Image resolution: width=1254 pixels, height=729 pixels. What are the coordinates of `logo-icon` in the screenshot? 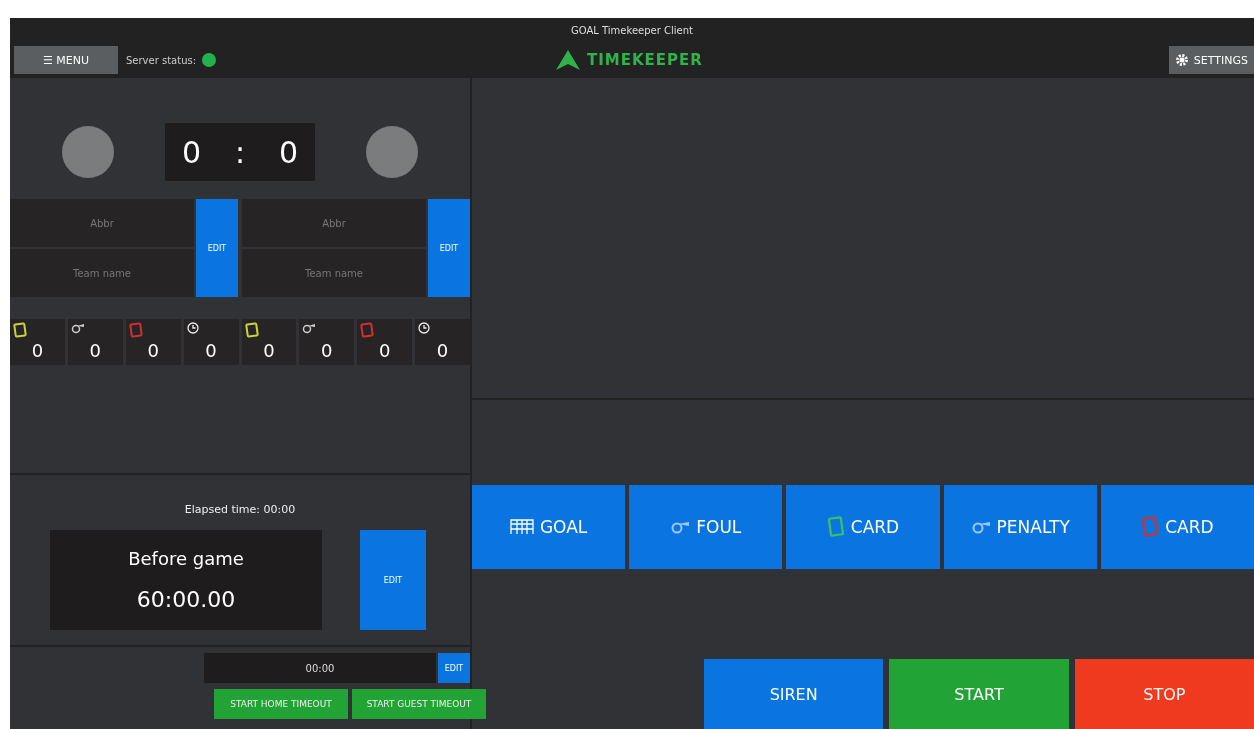 It's located at (568, 60).